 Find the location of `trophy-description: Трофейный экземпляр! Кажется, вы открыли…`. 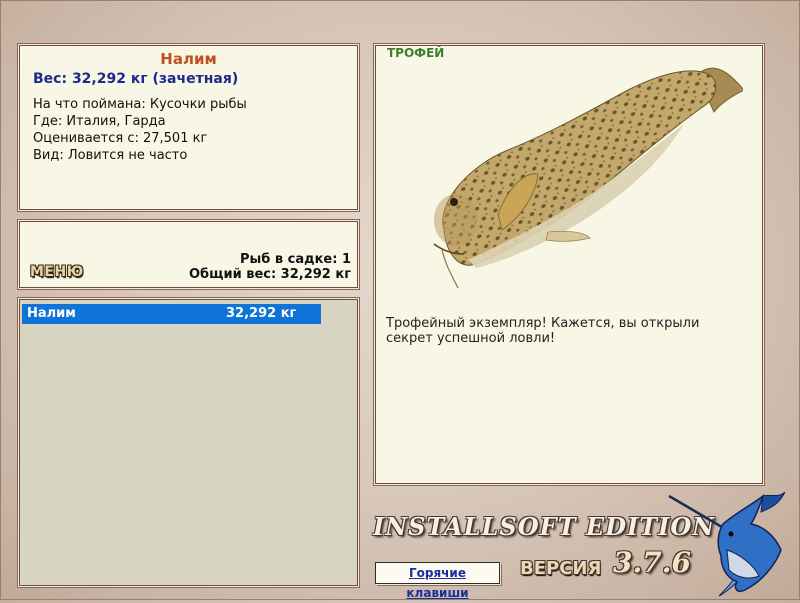

trophy-description: Трофейный экземпляр! Кажется, вы открыли… is located at coordinates (543, 331).